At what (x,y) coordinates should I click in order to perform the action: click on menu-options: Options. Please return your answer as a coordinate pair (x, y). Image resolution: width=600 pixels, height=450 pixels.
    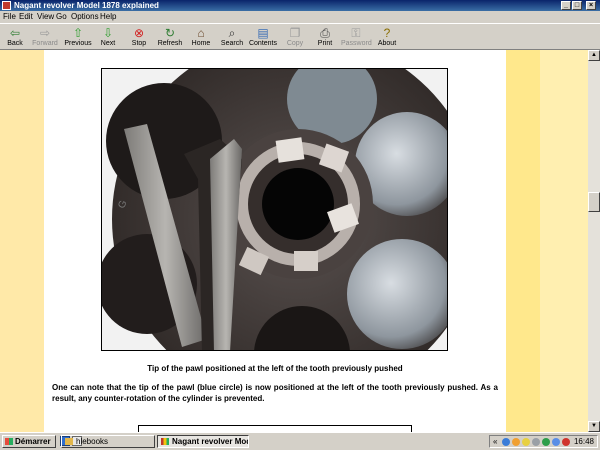
    Looking at the image, I should click on (85, 17).